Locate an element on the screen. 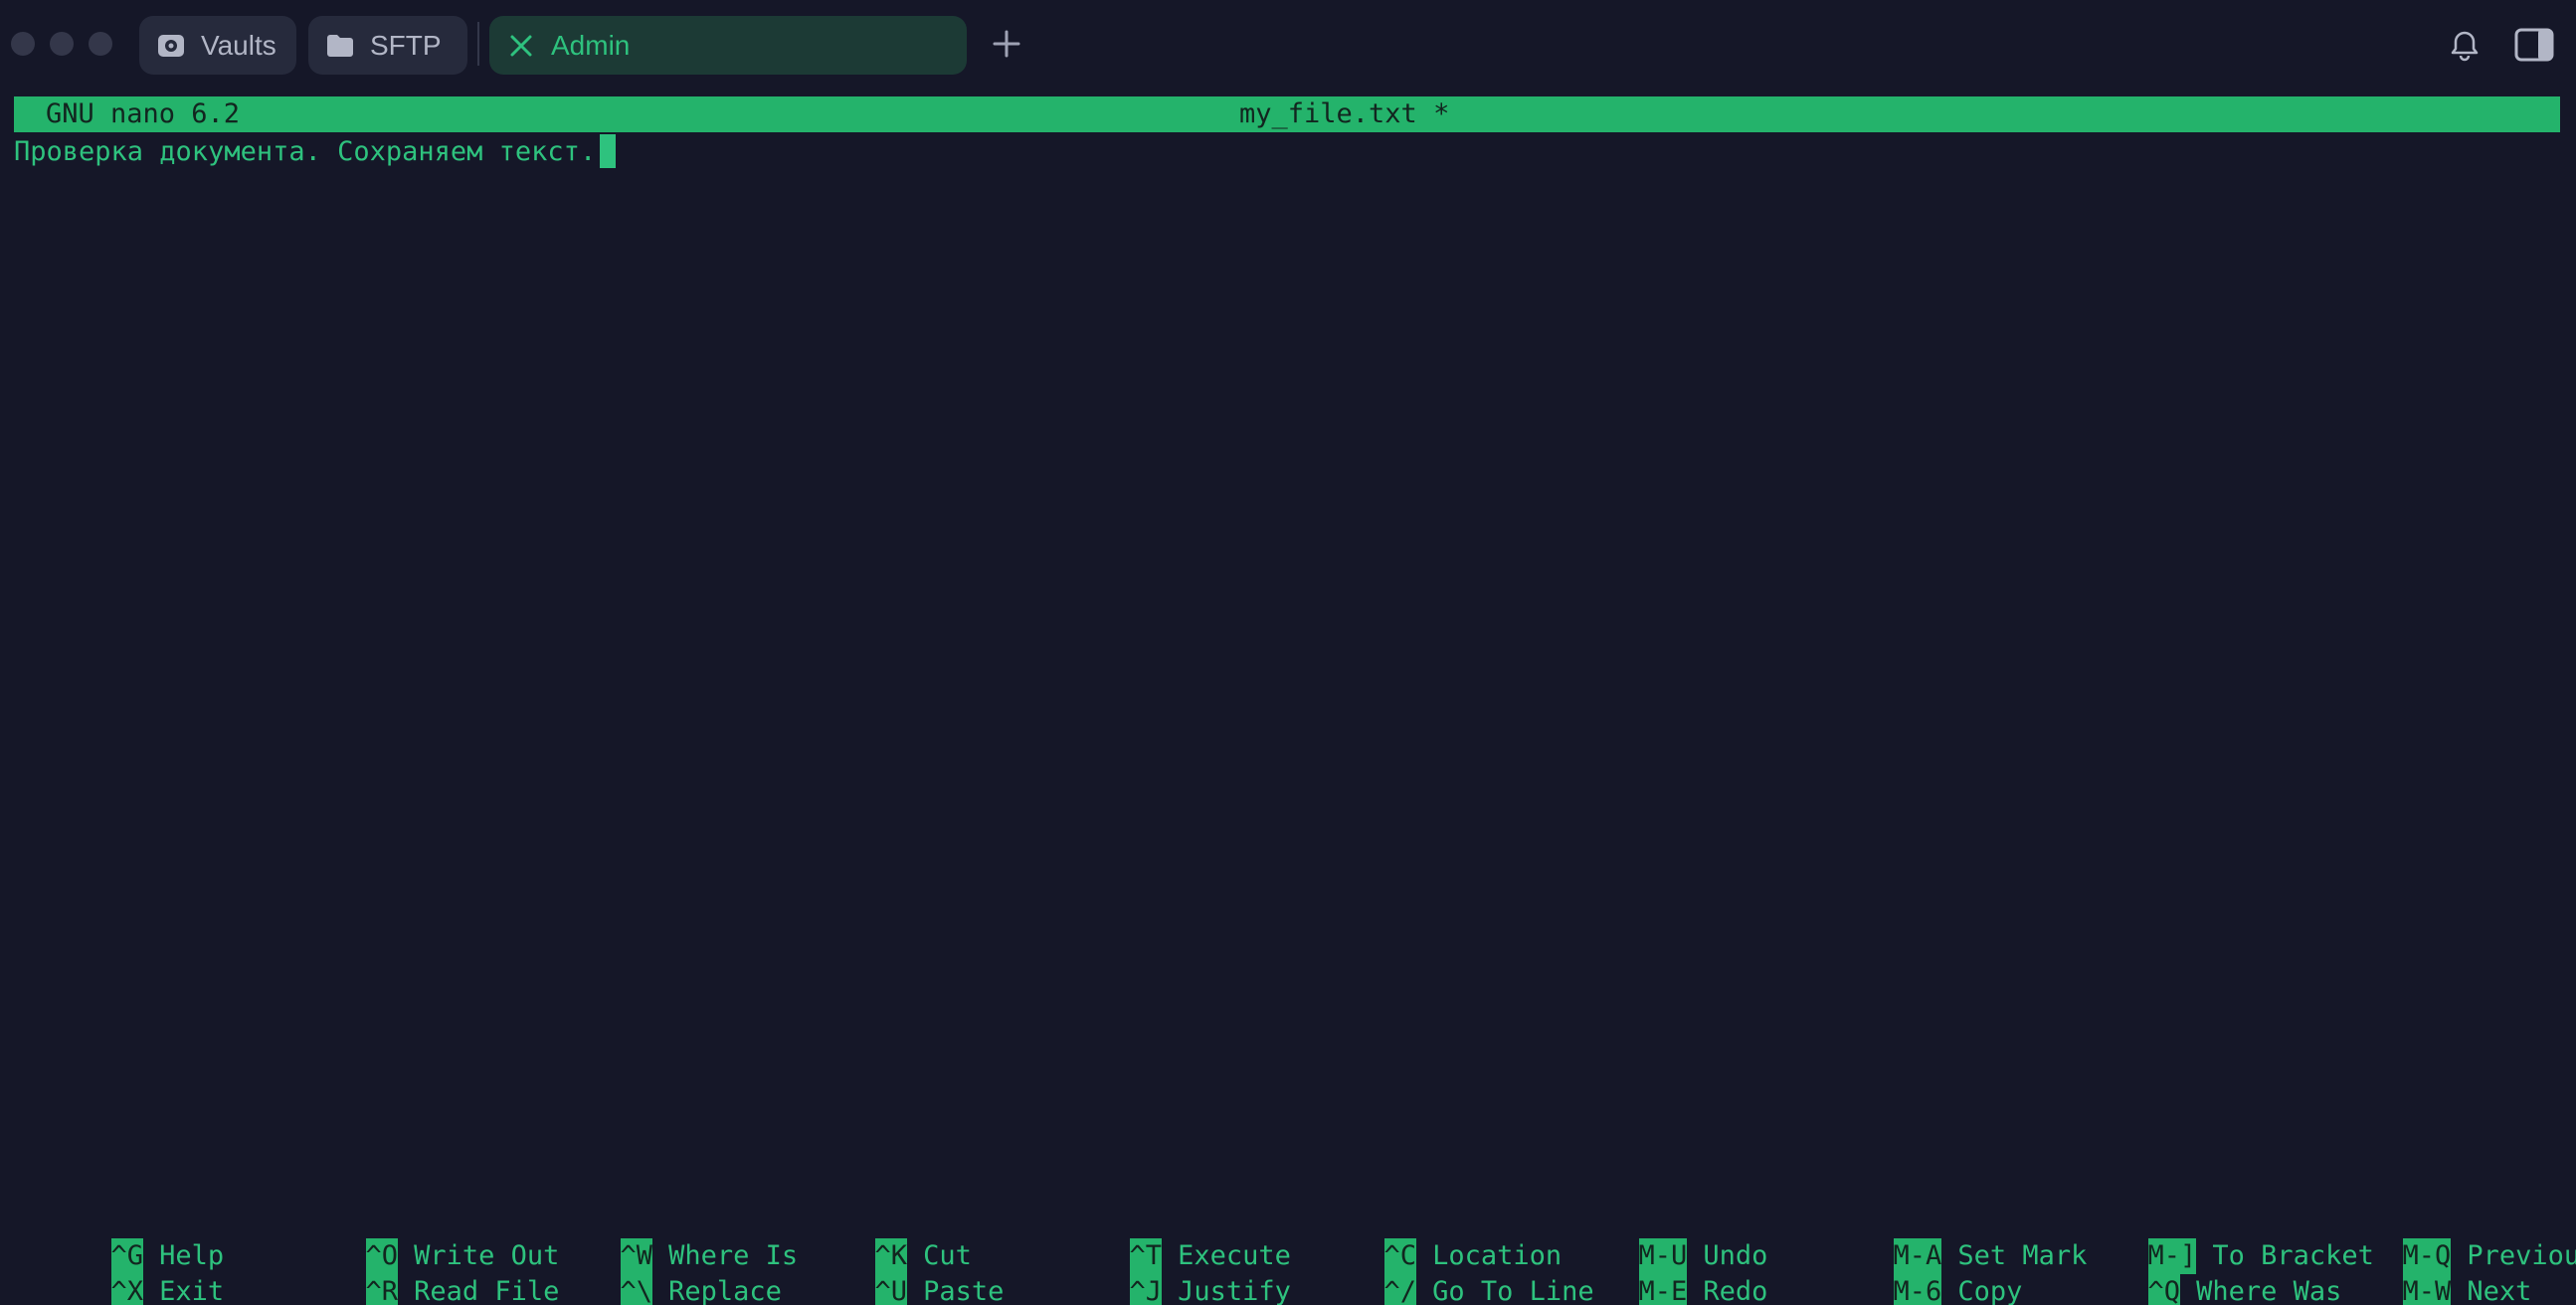  shortcut-label: Paste is located at coordinates (964, 1290).